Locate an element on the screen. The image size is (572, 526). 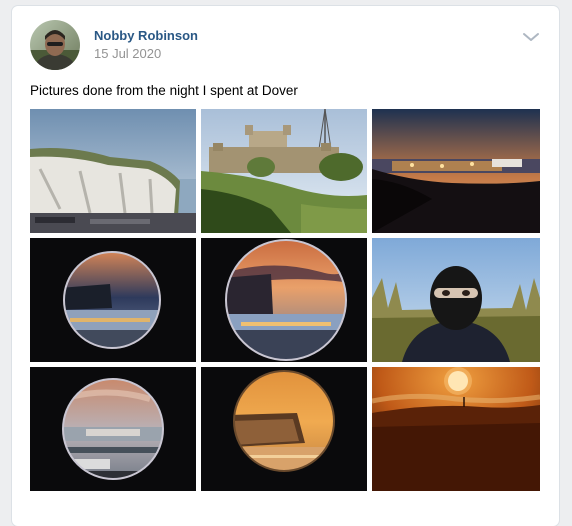
photo-telescope-ferry is located at coordinates (113, 429).